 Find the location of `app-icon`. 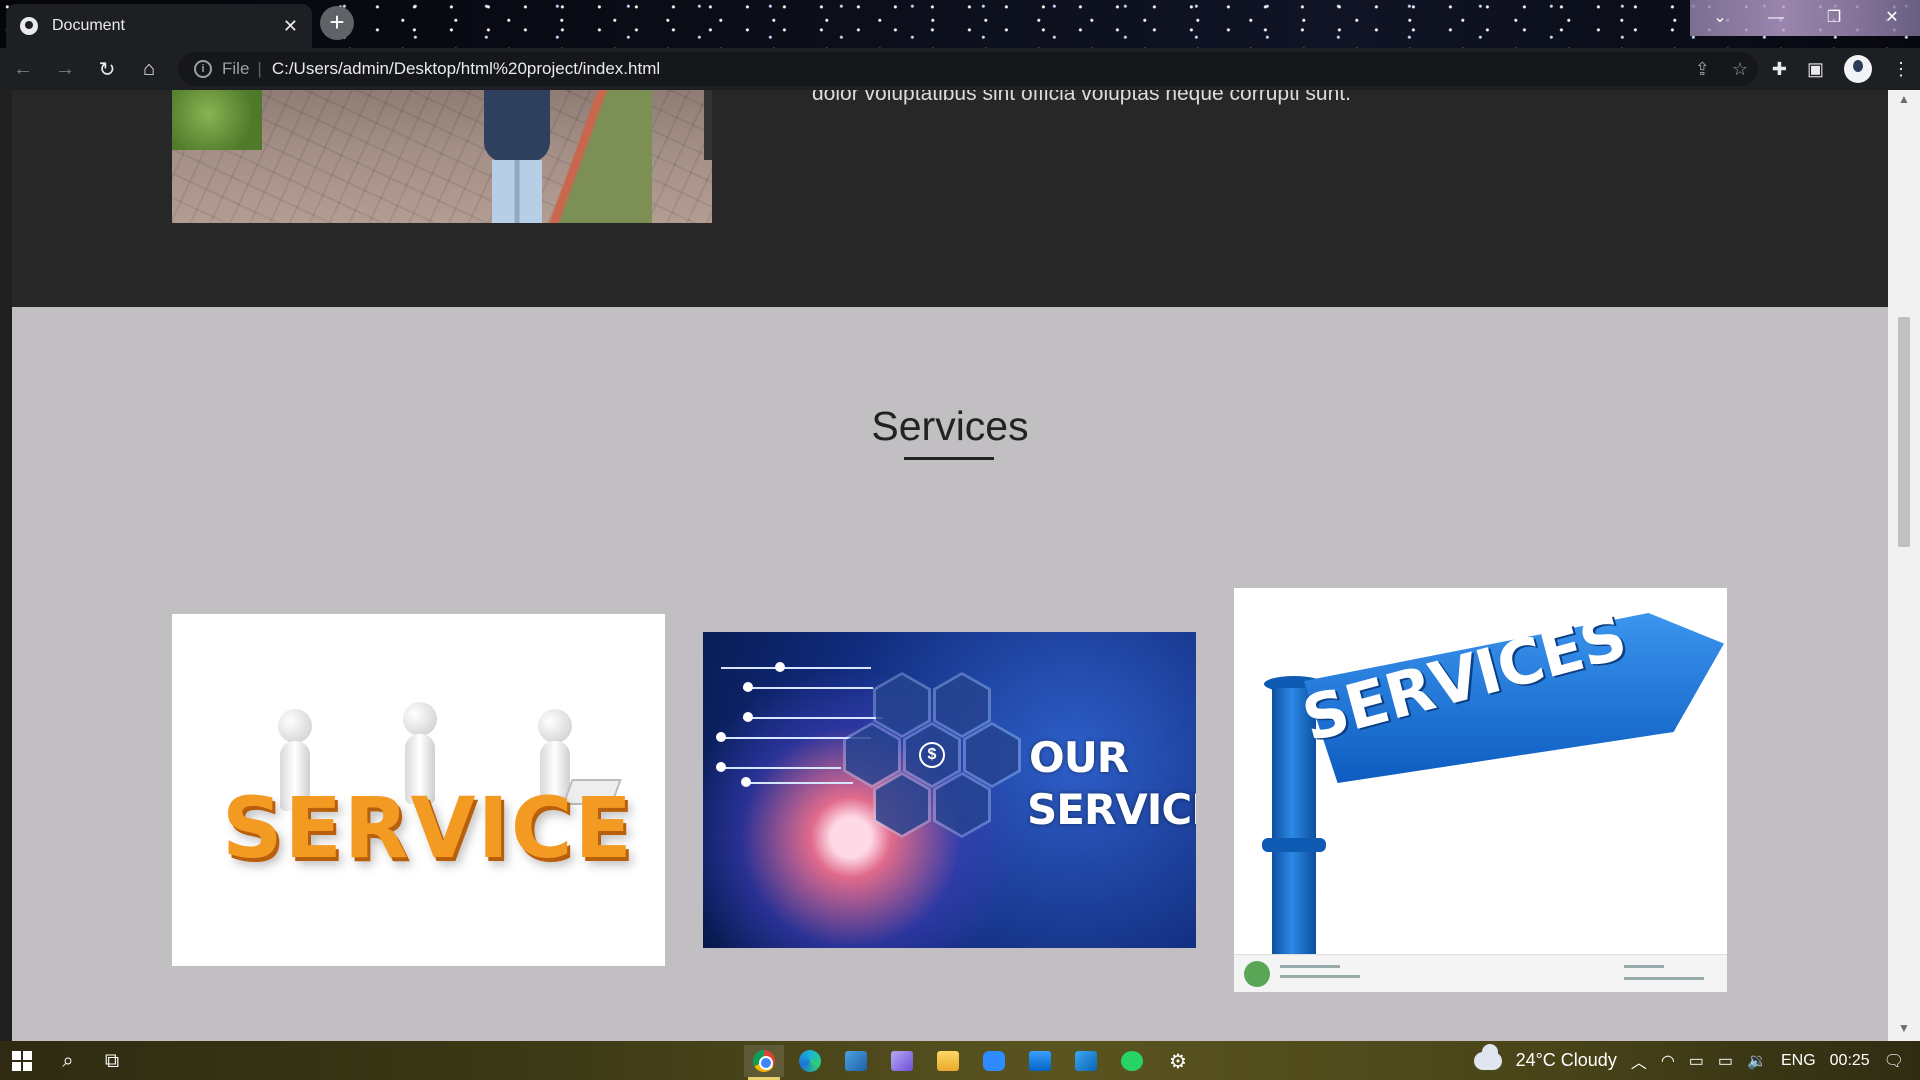

app-icon is located at coordinates (856, 1061).